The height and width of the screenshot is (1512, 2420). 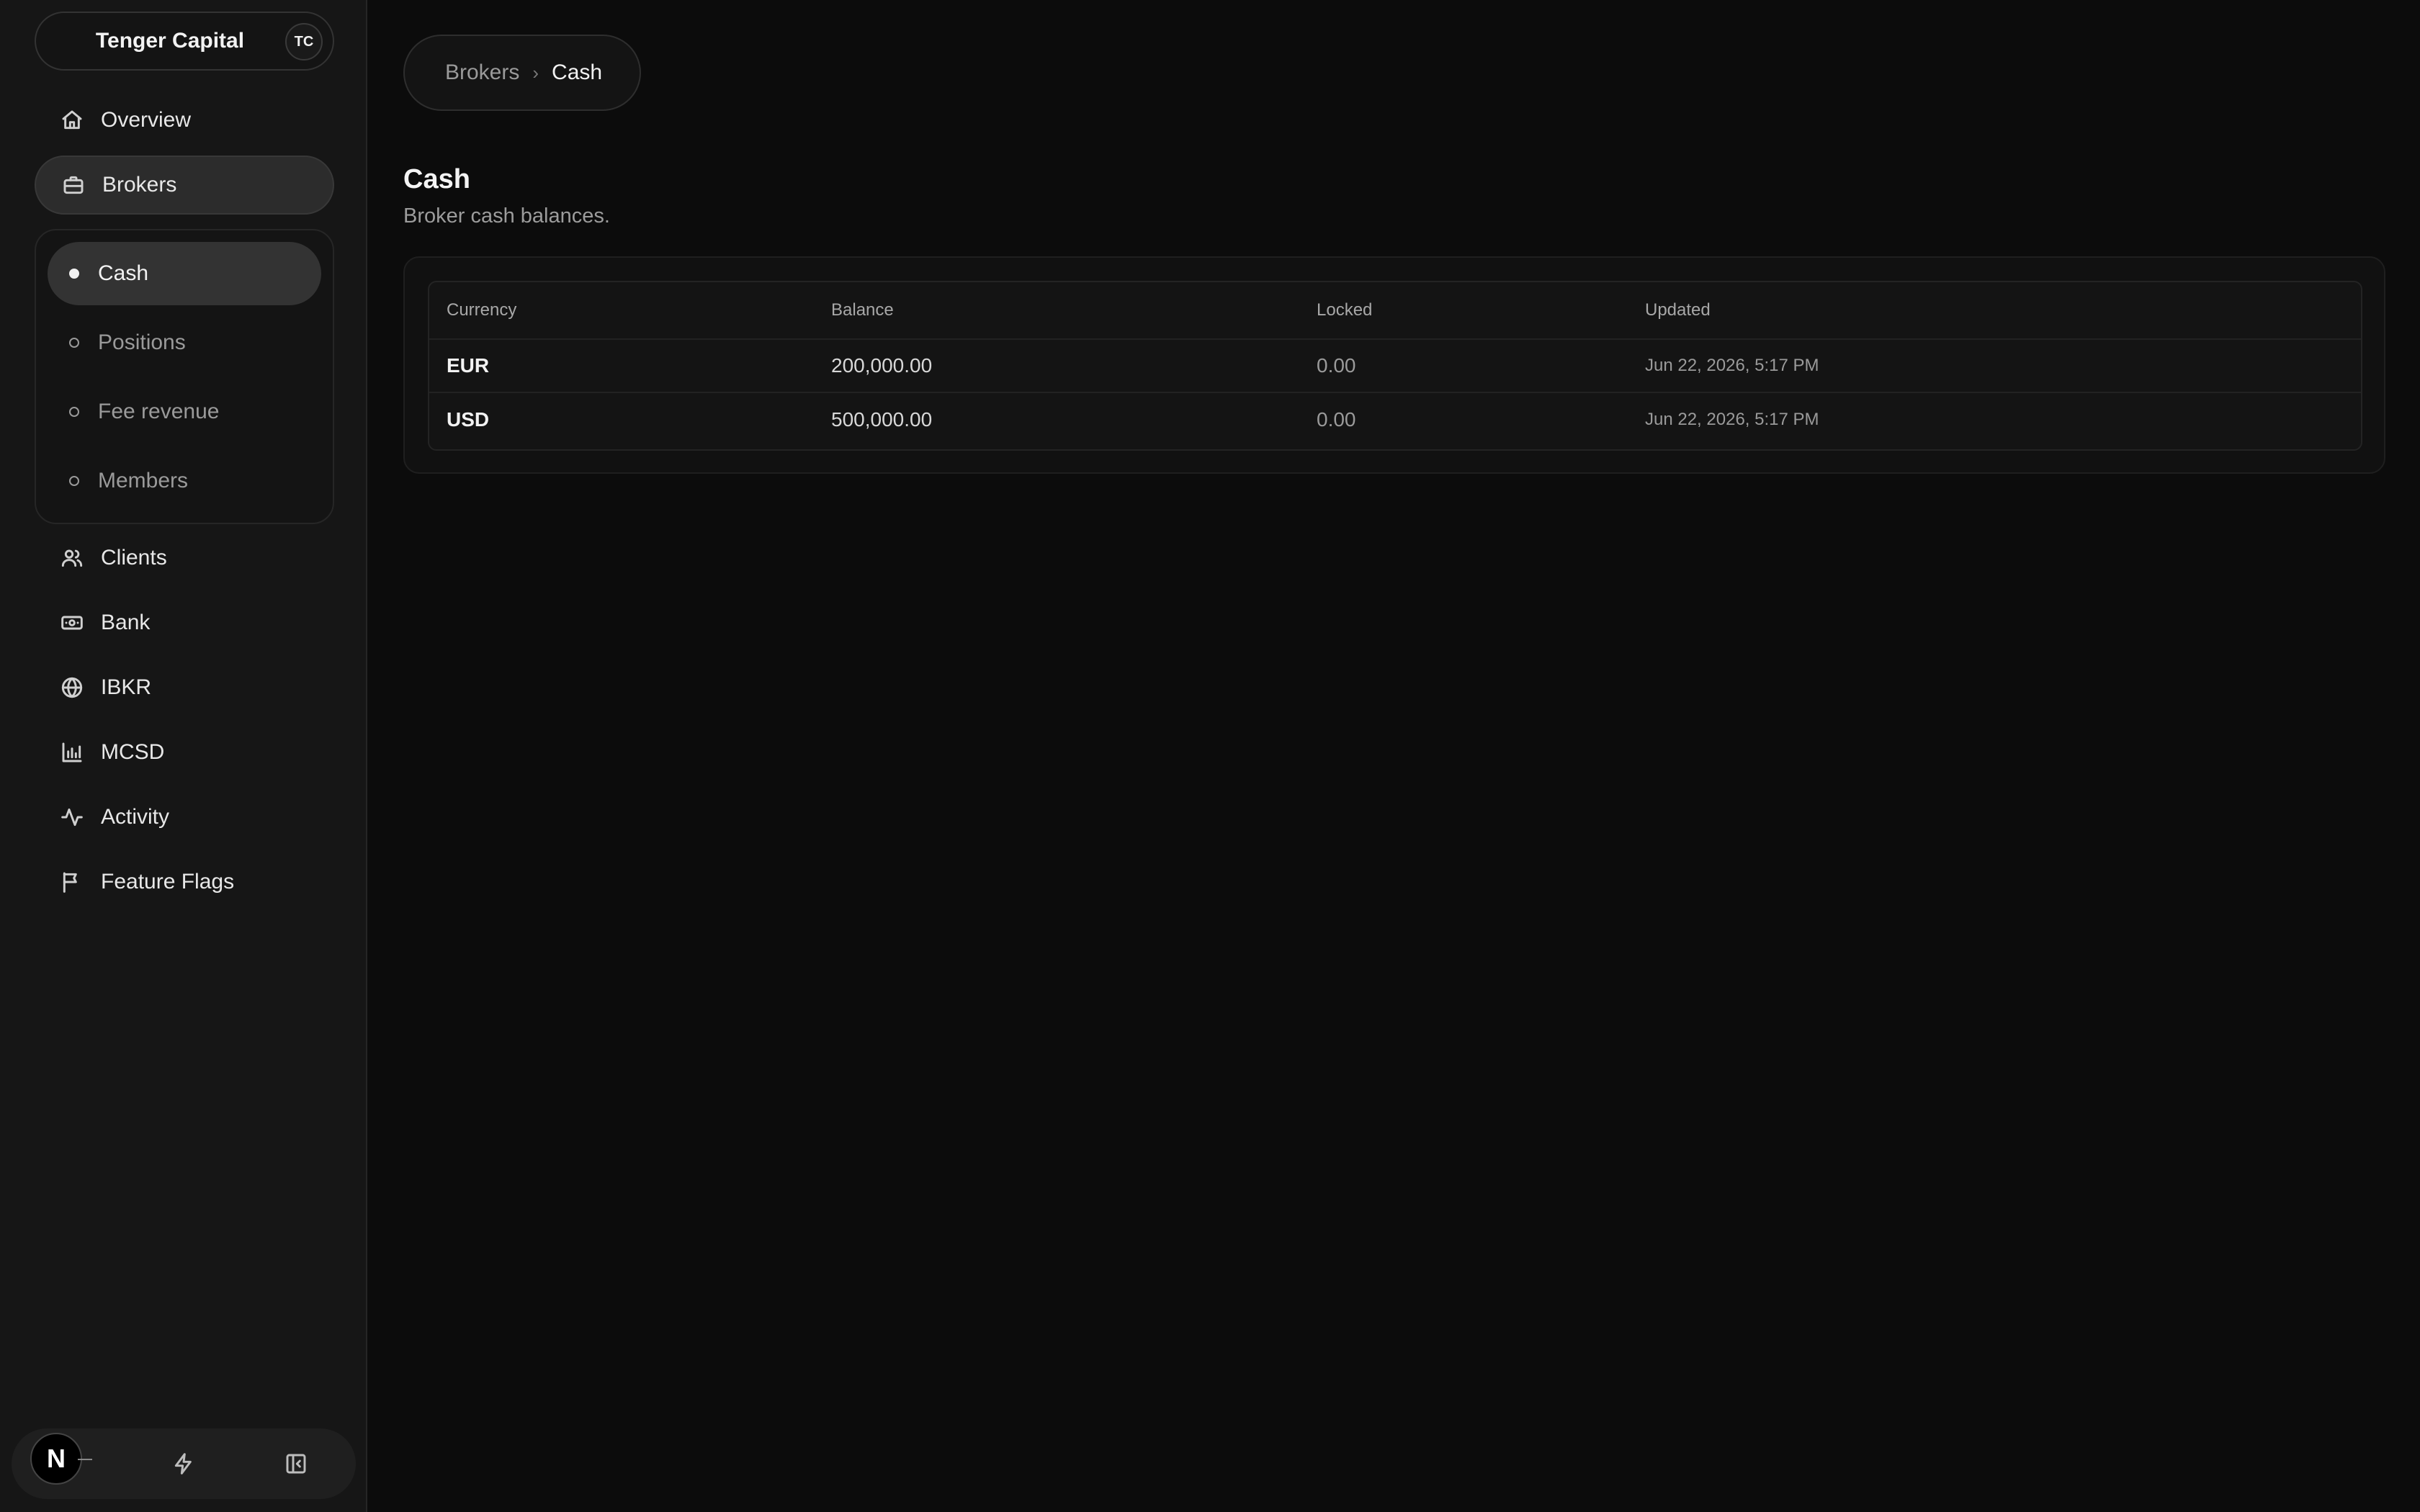 What do you see at coordinates (56, 1459) in the screenshot?
I see `n-logo-icon: N` at bounding box center [56, 1459].